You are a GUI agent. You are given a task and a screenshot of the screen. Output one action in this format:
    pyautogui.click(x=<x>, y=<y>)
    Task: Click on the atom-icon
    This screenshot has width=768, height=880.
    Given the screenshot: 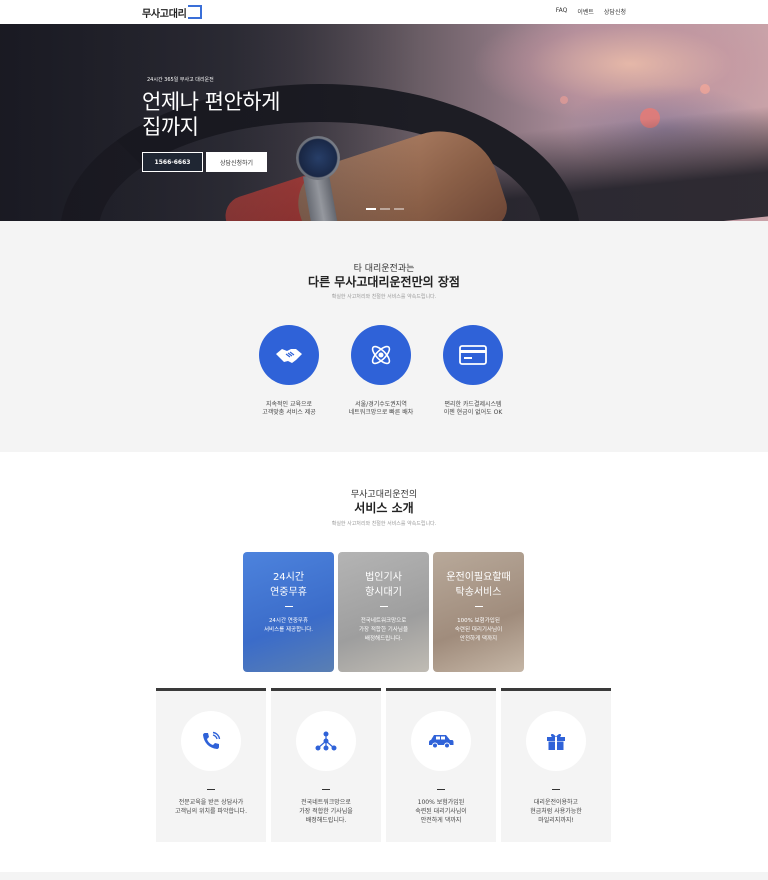 What is the action you would take?
    pyautogui.click(x=381, y=355)
    